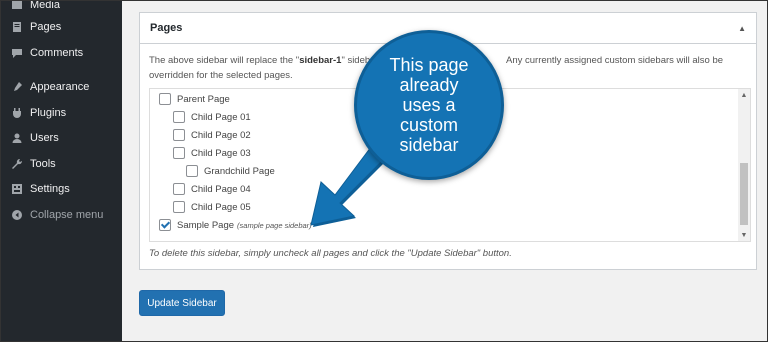  I want to click on nav-label: Plugins, so click(48, 113).